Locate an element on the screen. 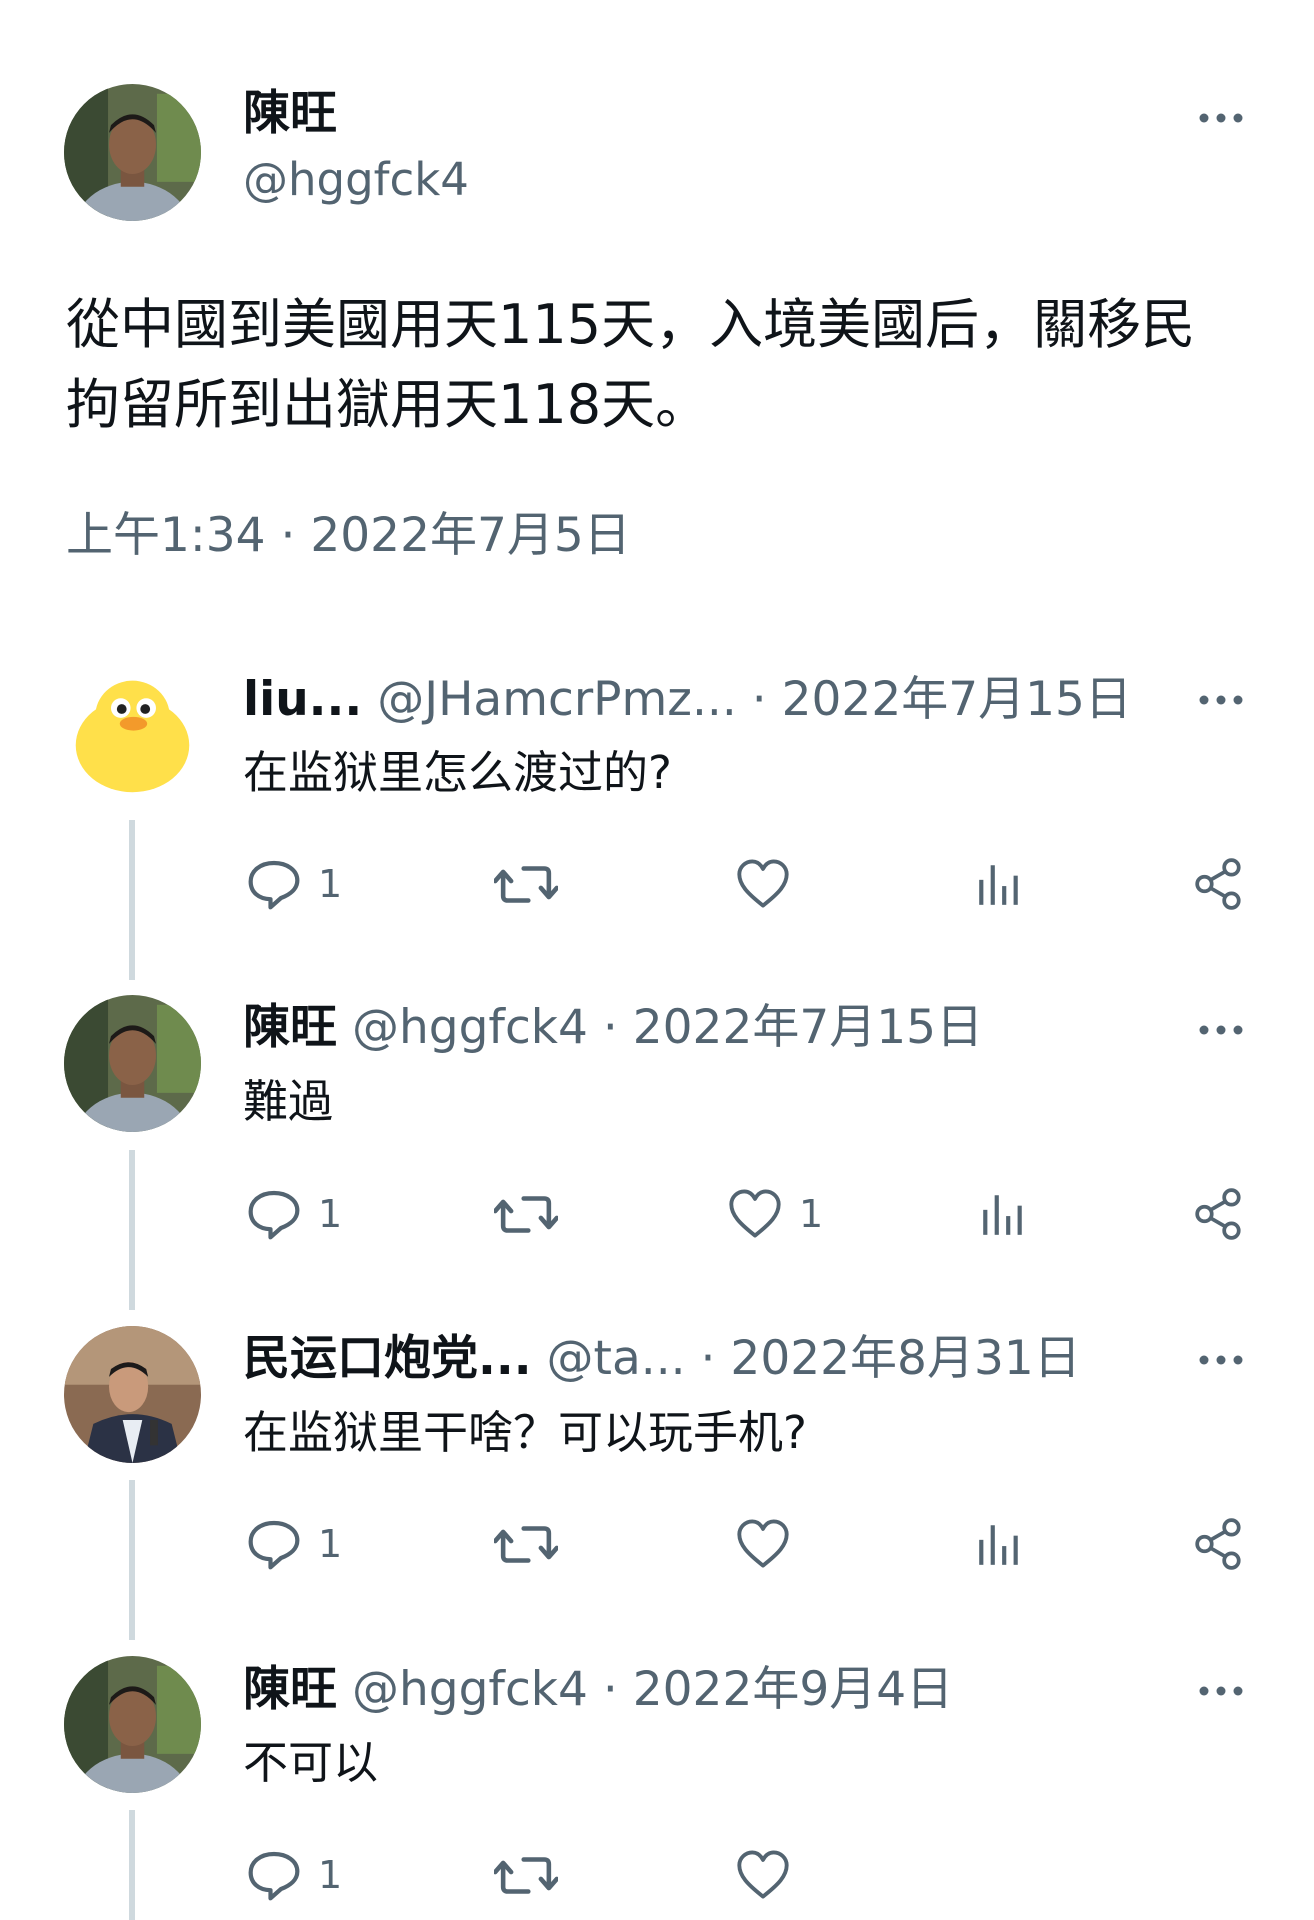  reply-header: 陳旺 @hggfck4 · 2022年9月4日 is located at coordinates (598, 1690).